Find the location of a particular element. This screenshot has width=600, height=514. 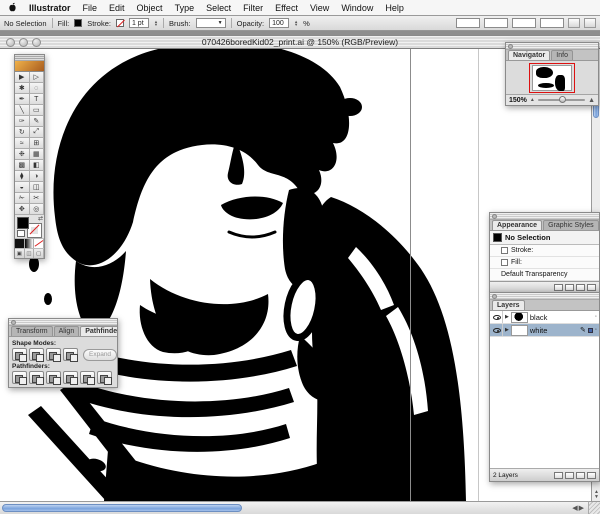

appearance-row-transparency: Default Transparency is located at coordinates (544, 275).